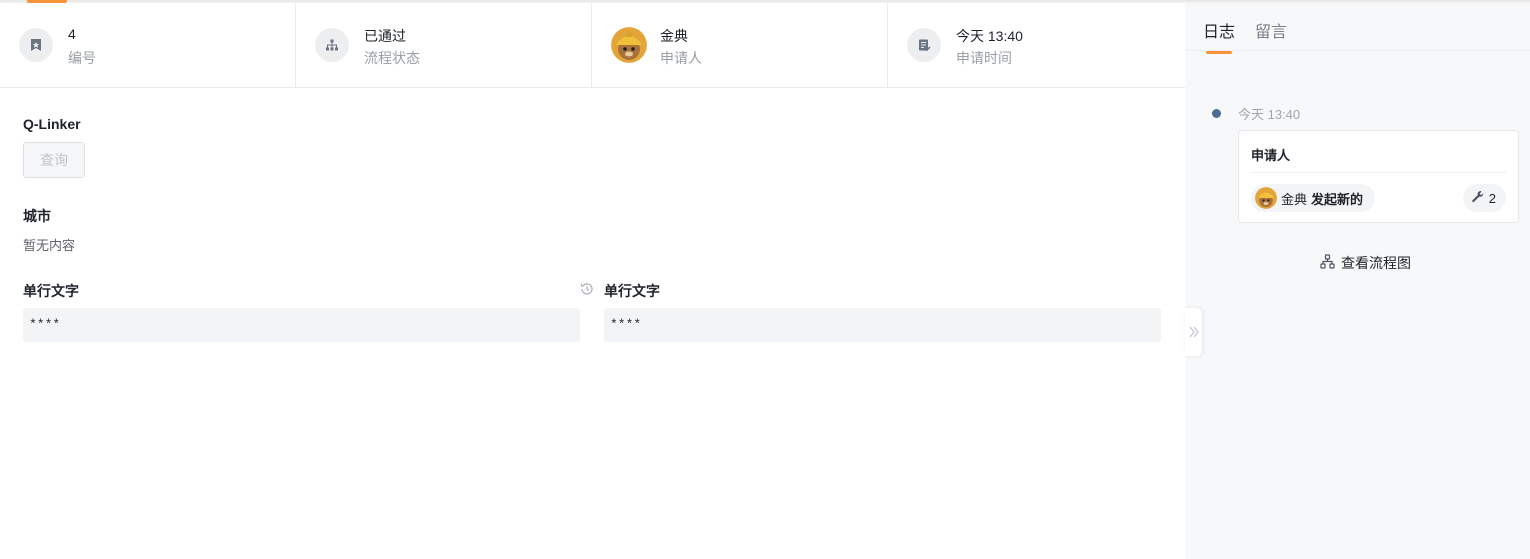 This screenshot has height=559, width=1530. I want to click on side-divider, so click(1357, 50).